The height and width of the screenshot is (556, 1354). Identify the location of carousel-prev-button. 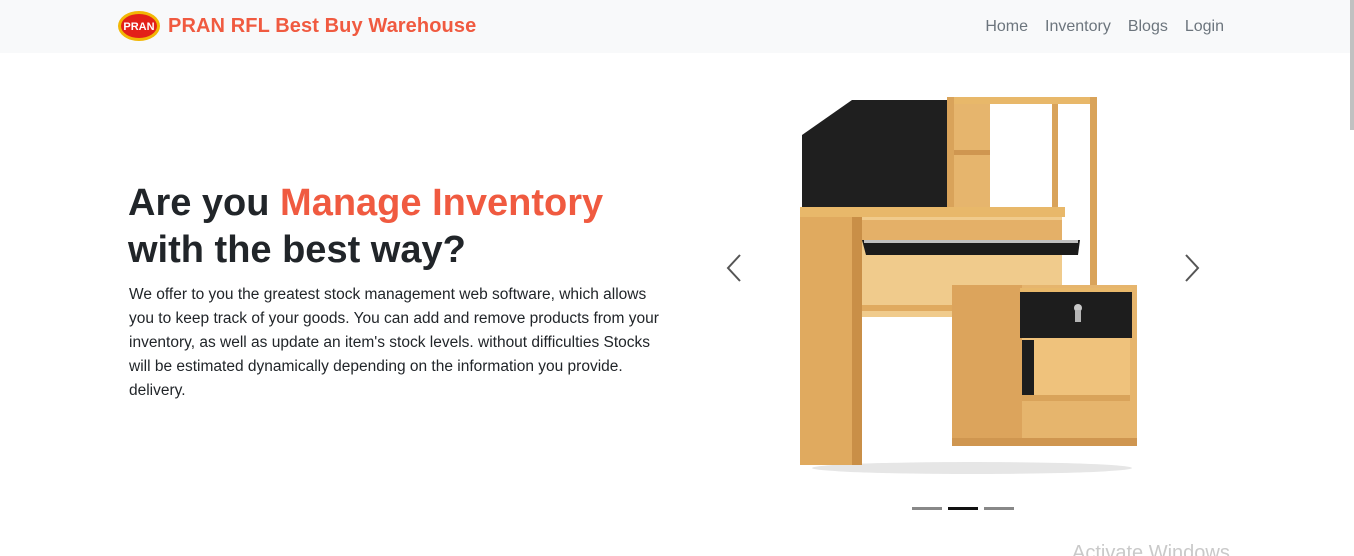
(734, 268).